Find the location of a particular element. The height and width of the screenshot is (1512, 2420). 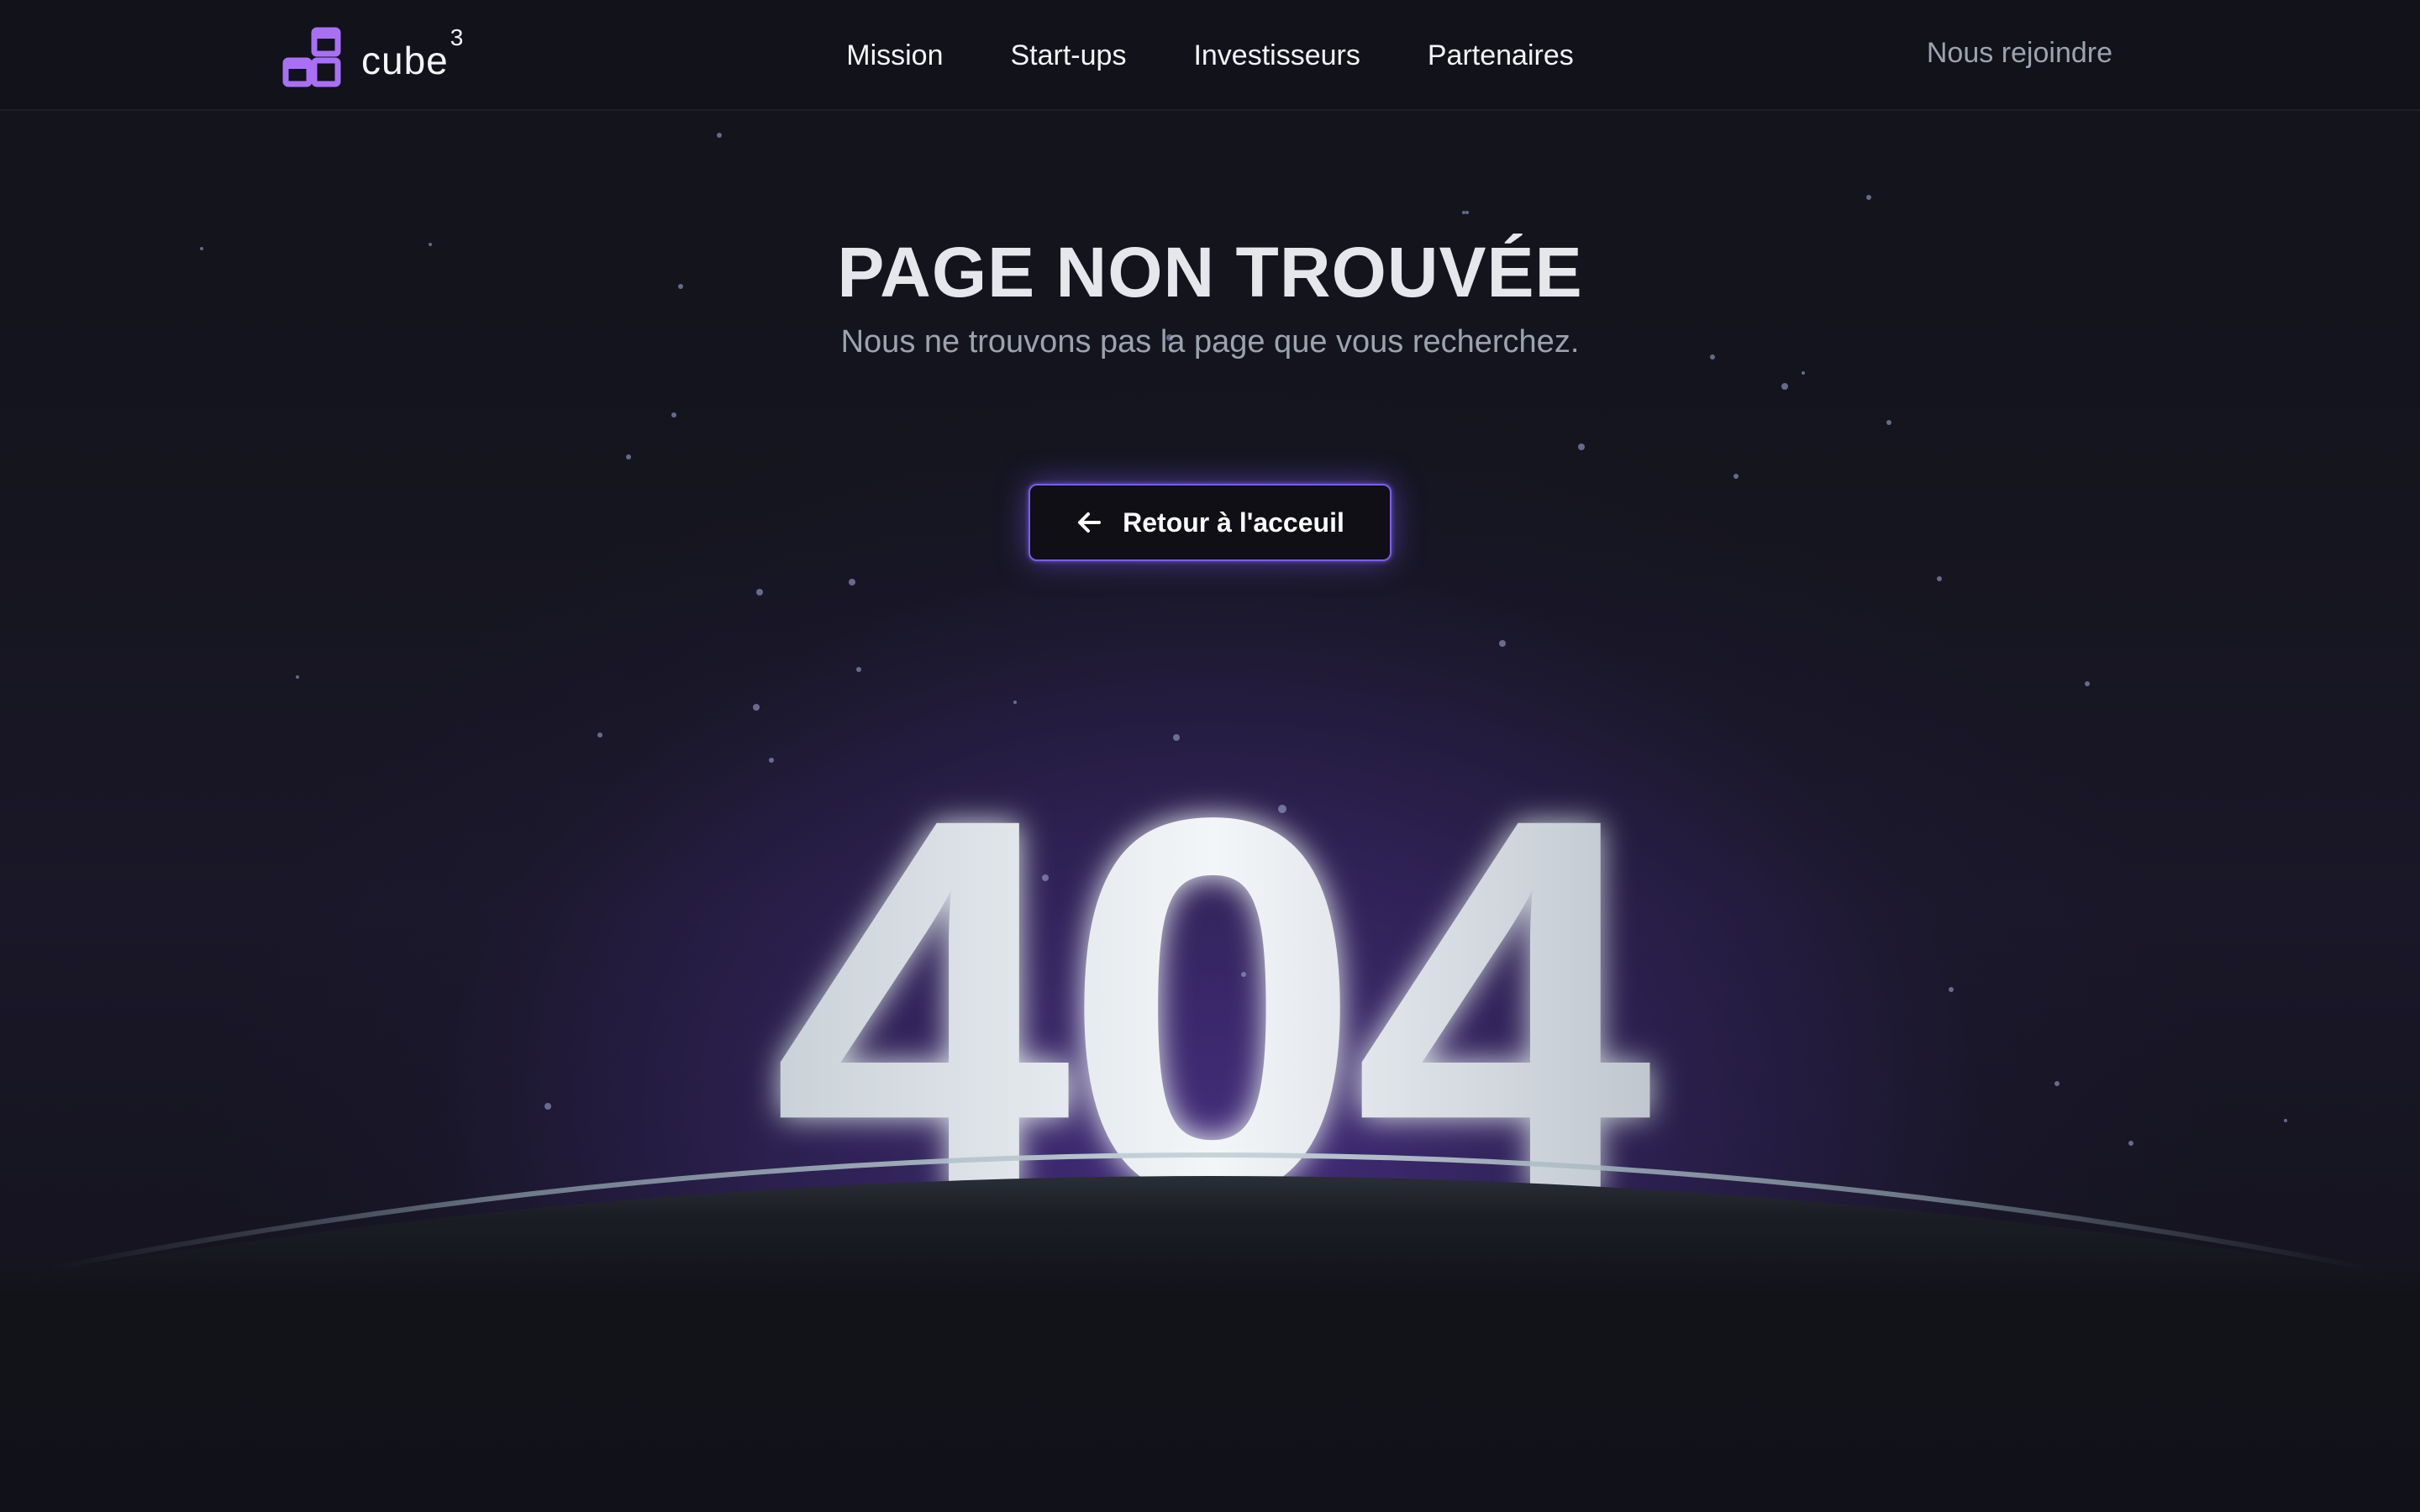

back-home-label: Retour à l'acceuil is located at coordinates (1233, 522).